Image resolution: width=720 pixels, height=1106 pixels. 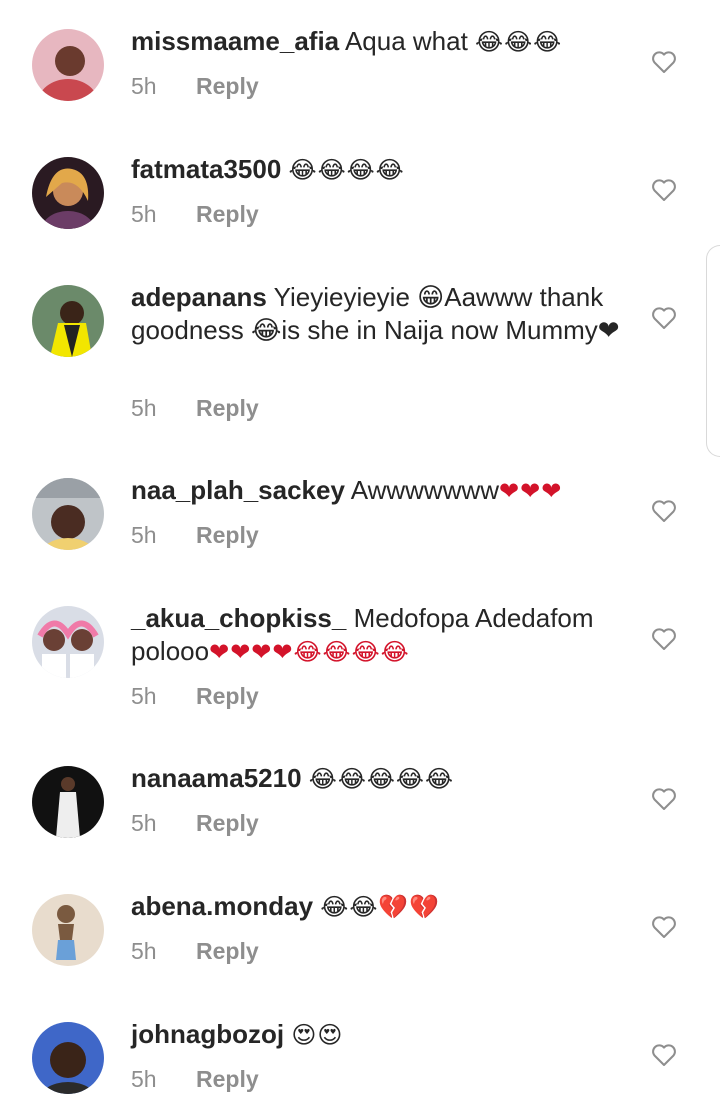 I want to click on comment-emoji: 😂😂💔💔, so click(x=380, y=907).